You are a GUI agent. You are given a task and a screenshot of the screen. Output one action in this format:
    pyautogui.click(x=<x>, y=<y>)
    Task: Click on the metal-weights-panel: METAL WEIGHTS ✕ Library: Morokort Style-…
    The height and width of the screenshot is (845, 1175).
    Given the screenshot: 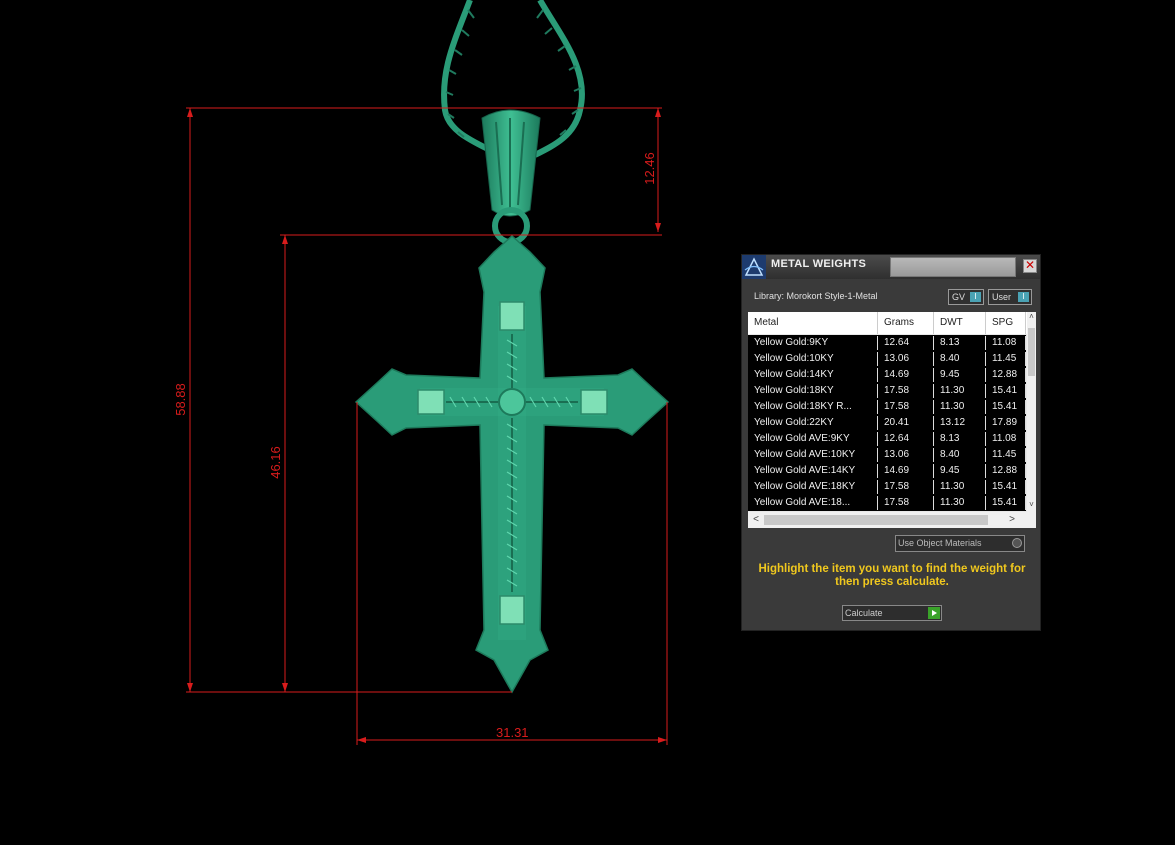 What is the action you would take?
    pyautogui.click(x=891, y=442)
    